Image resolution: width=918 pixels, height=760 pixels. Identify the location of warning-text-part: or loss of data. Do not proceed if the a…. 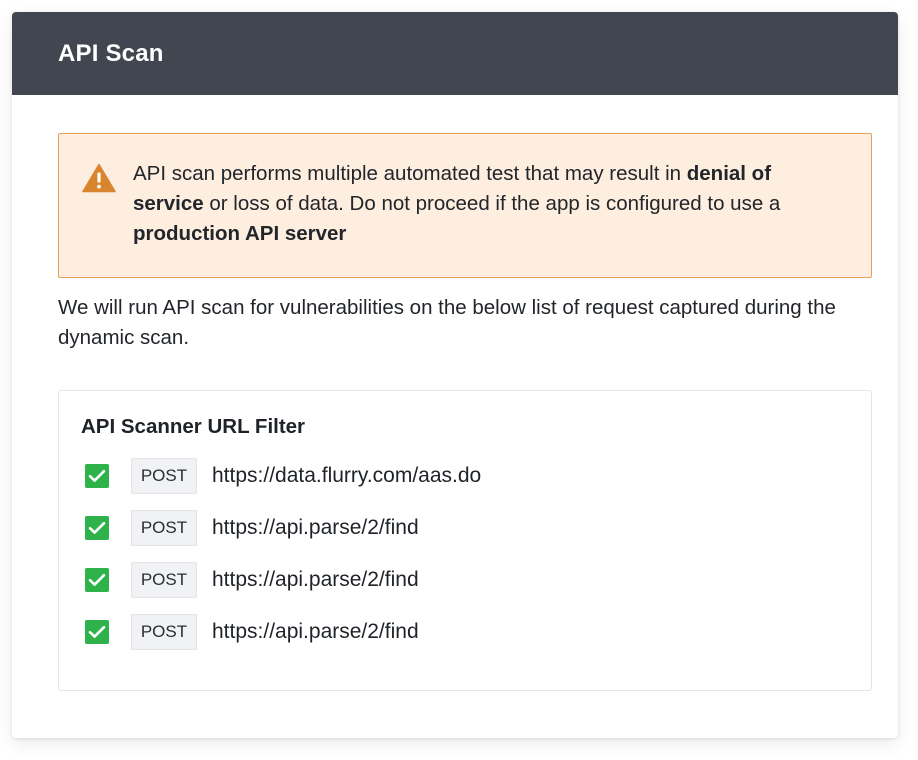
(492, 203).